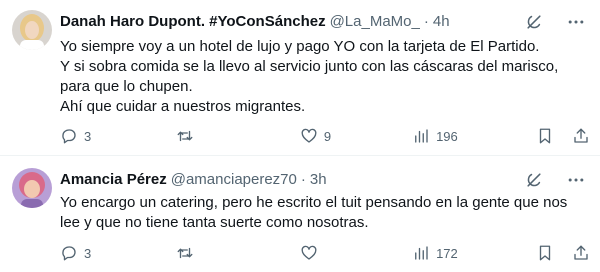  I want to click on author-handle: @La_MaMo_, so click(375, 21).